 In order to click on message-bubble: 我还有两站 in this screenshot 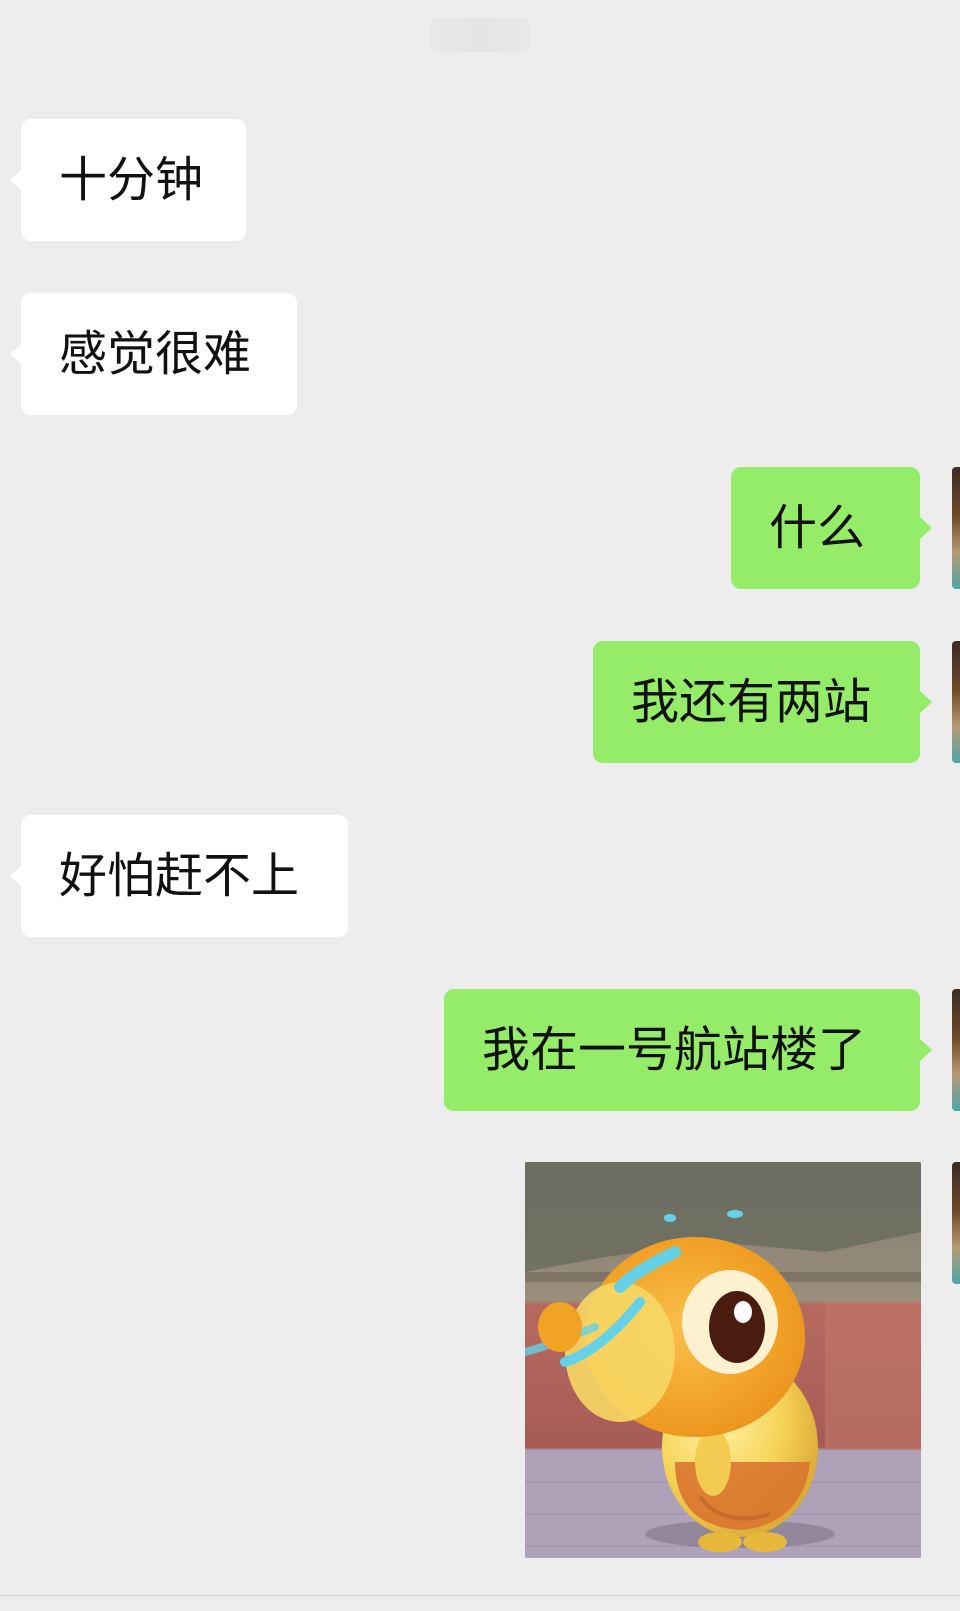, I will do `click(756, 702)`.